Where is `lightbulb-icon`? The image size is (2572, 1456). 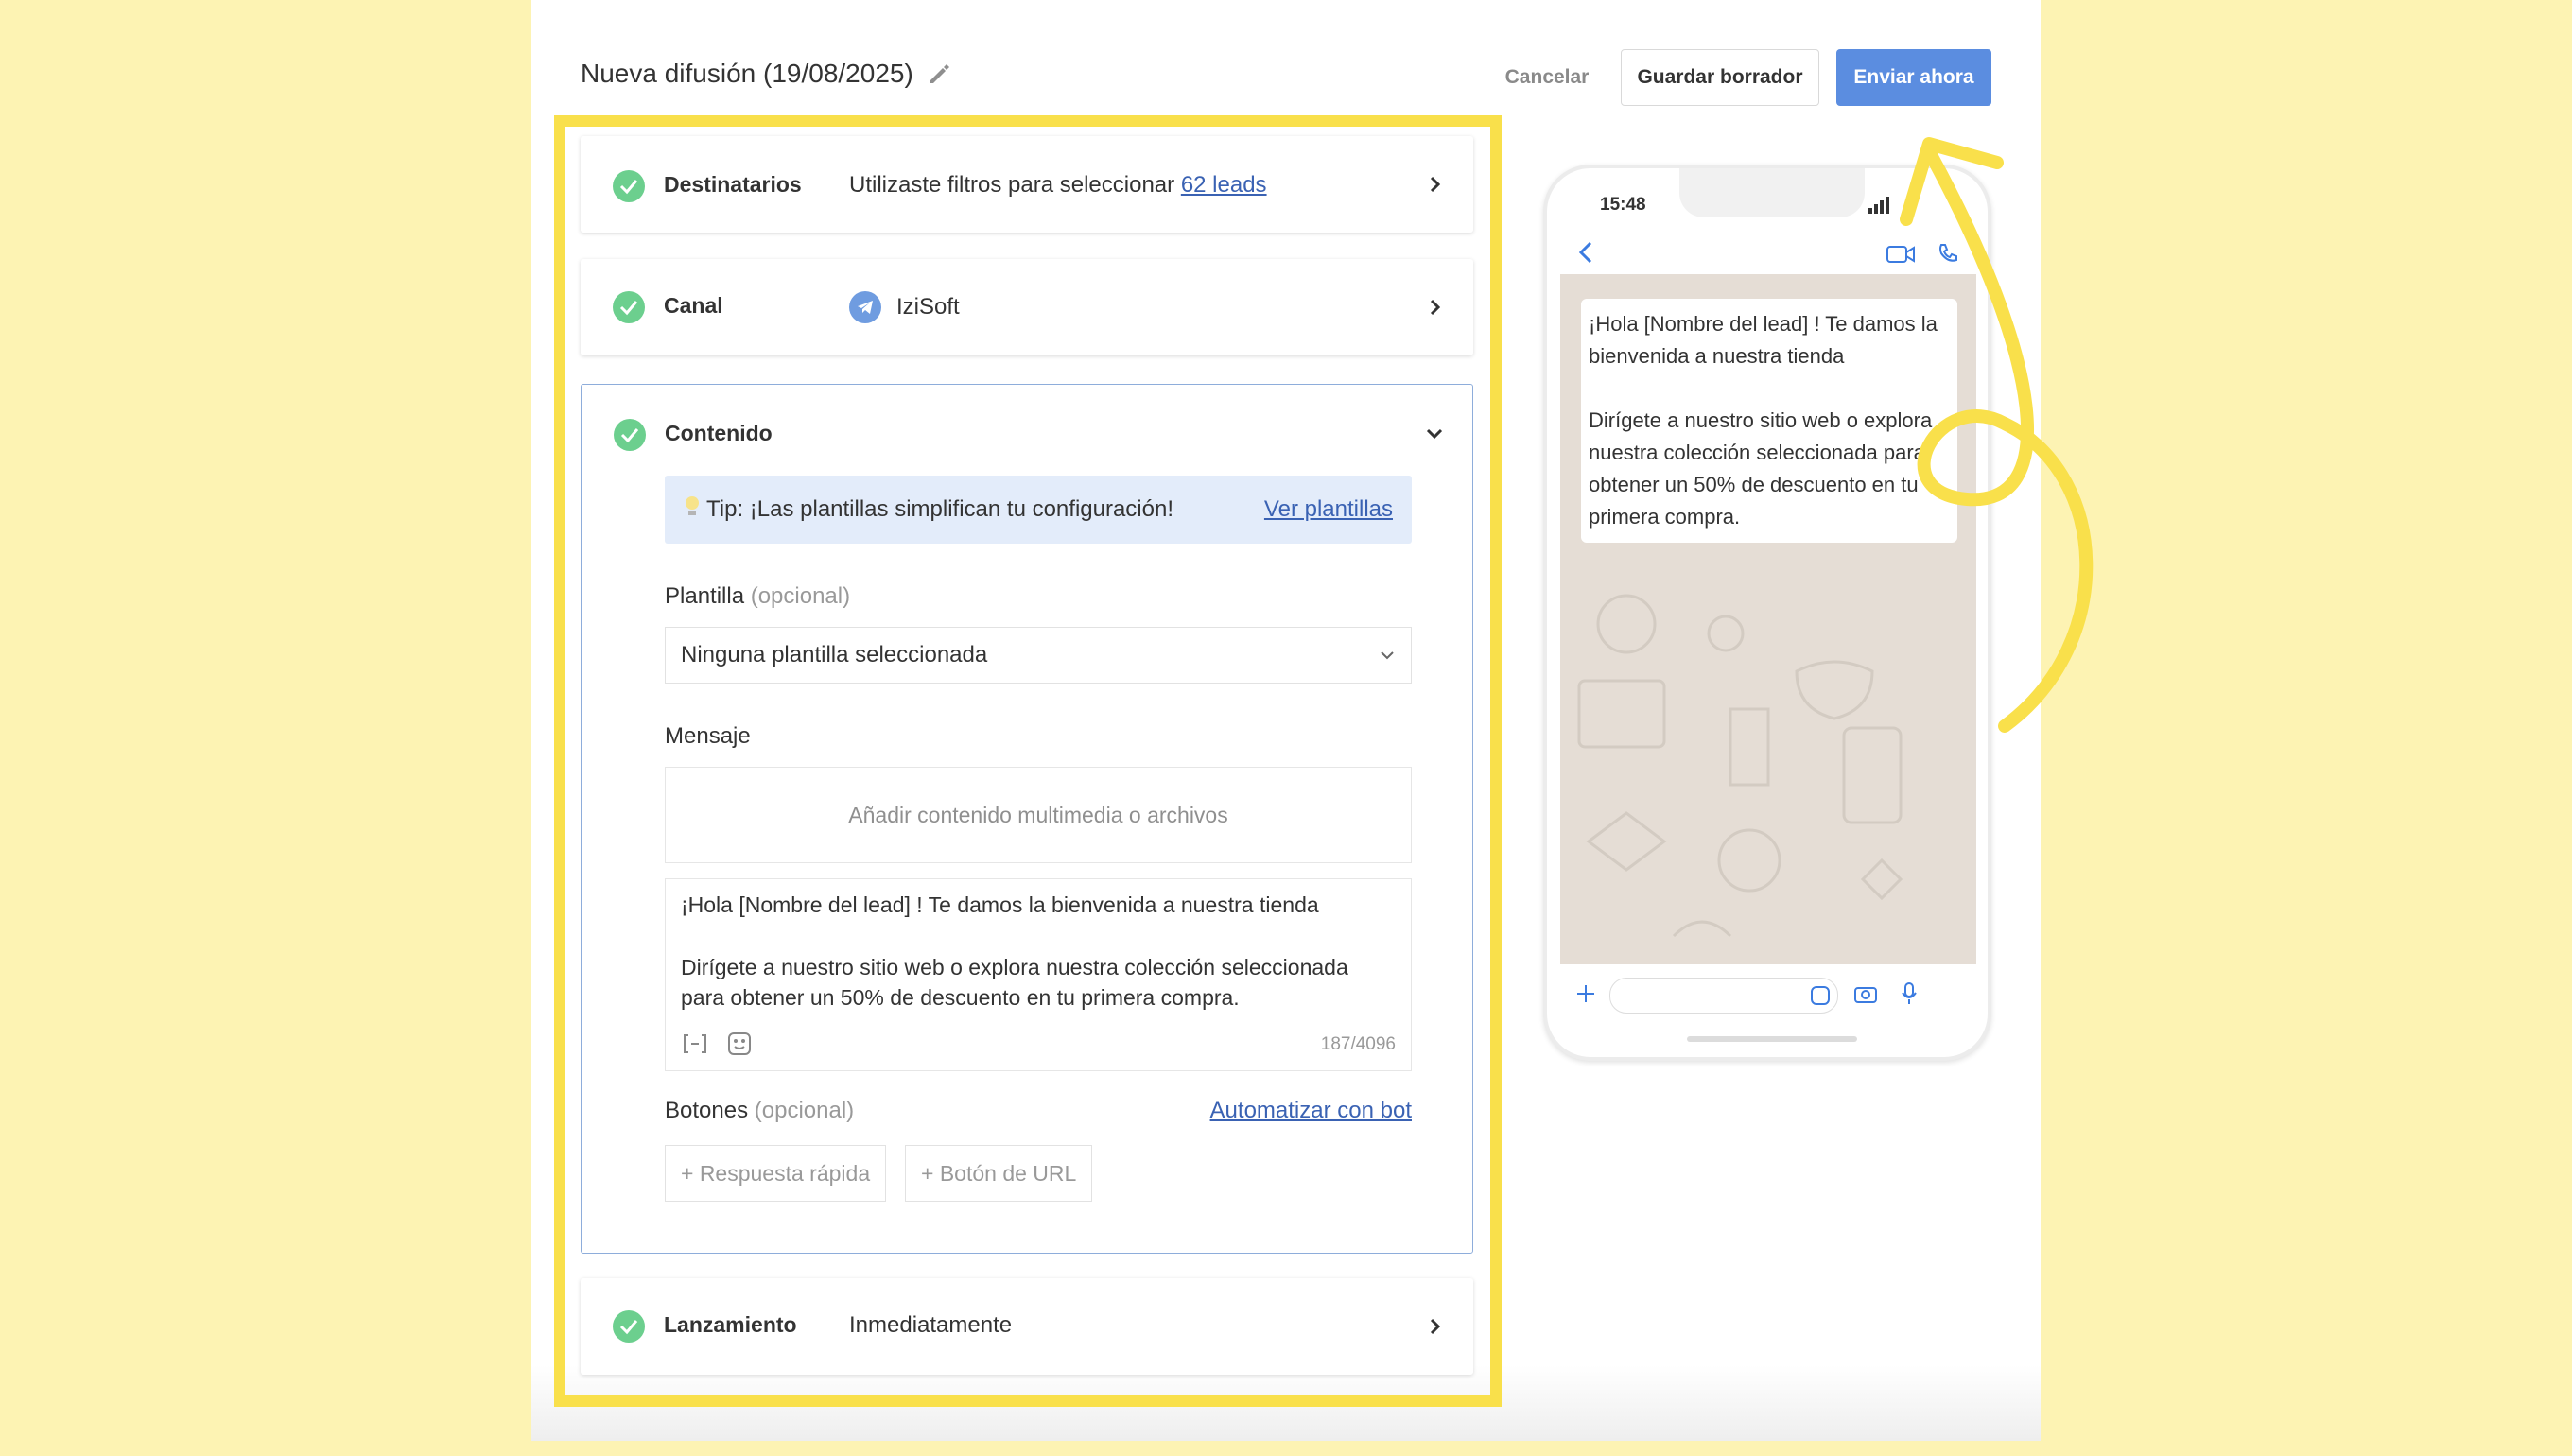 lightbulb-icon is located at coordinates (692, 510).